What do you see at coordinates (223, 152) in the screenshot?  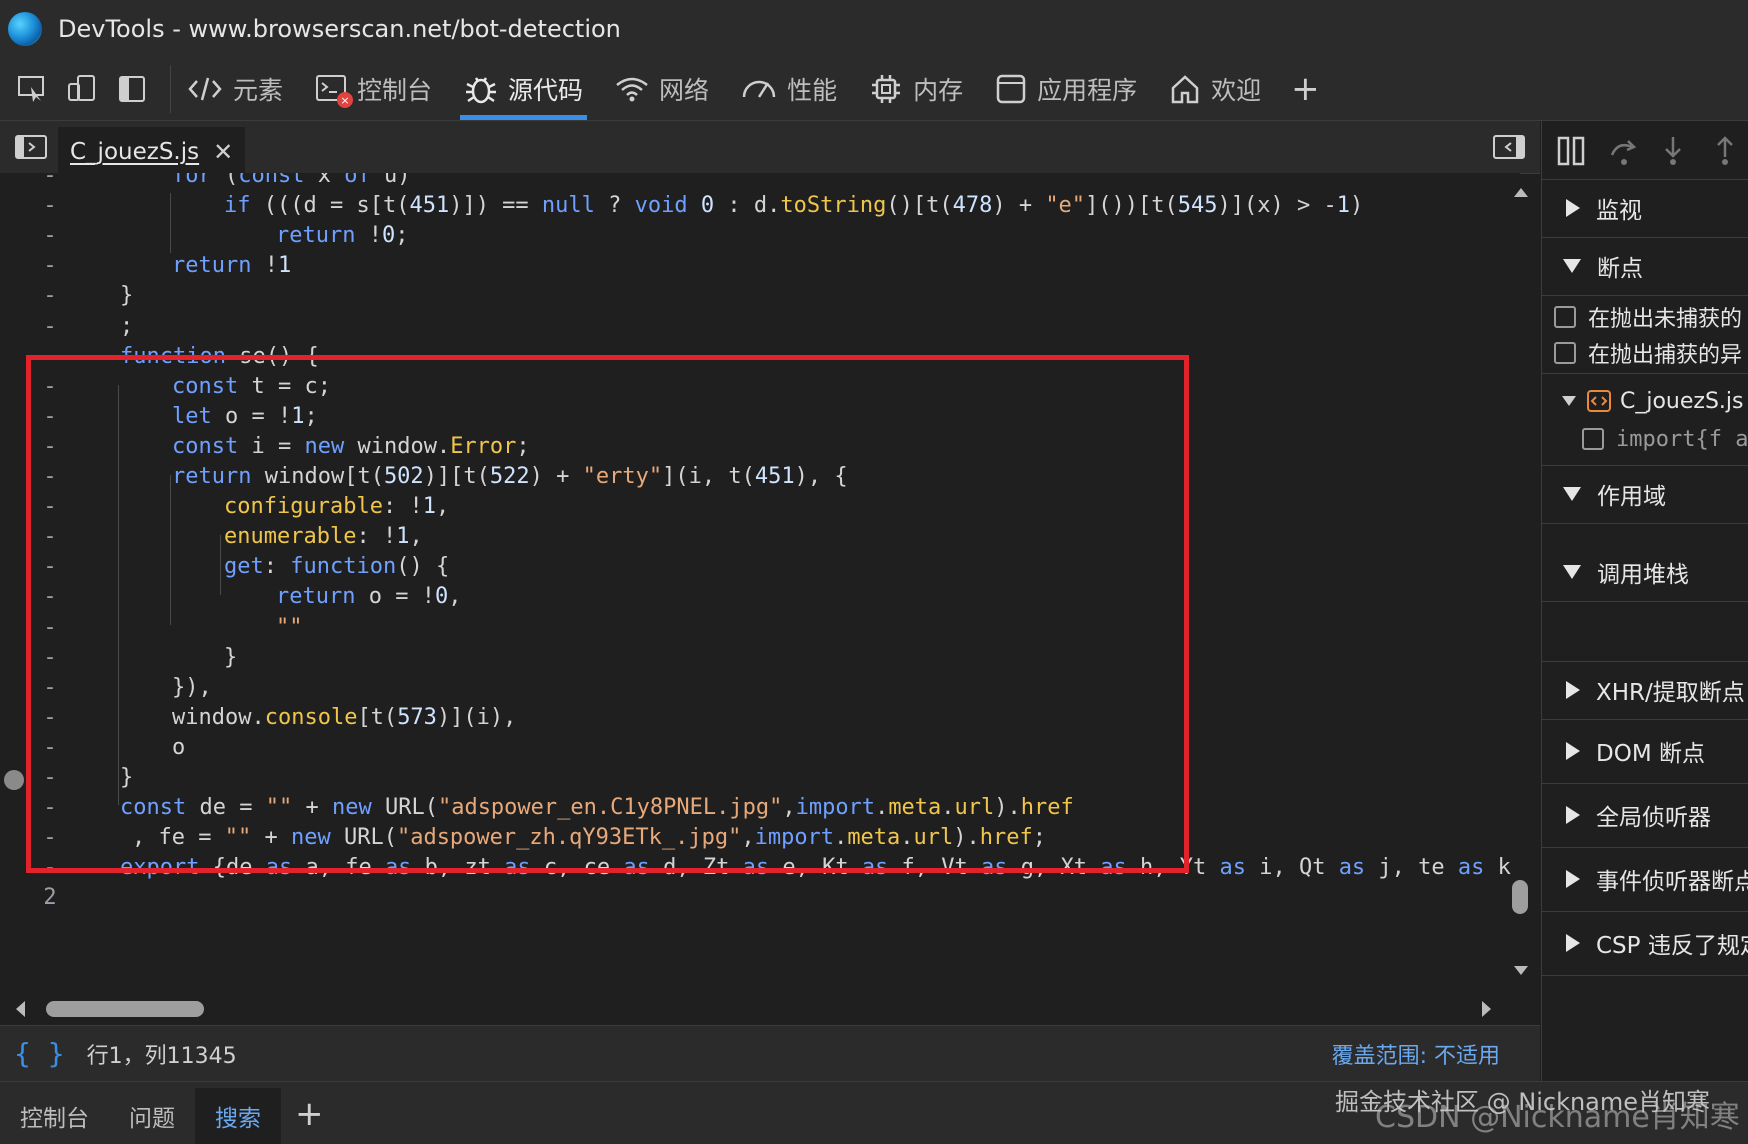 I see `close-tab-icon: ✕` at bounding box center [223, 152].